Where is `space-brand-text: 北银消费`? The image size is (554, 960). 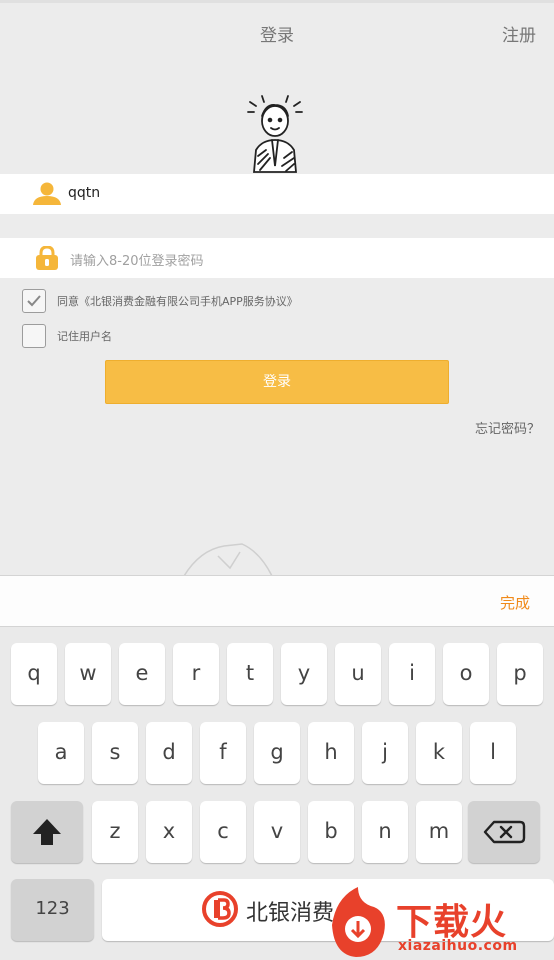 space-brand-text: 北银消费 is located at coordinates (290, 913).